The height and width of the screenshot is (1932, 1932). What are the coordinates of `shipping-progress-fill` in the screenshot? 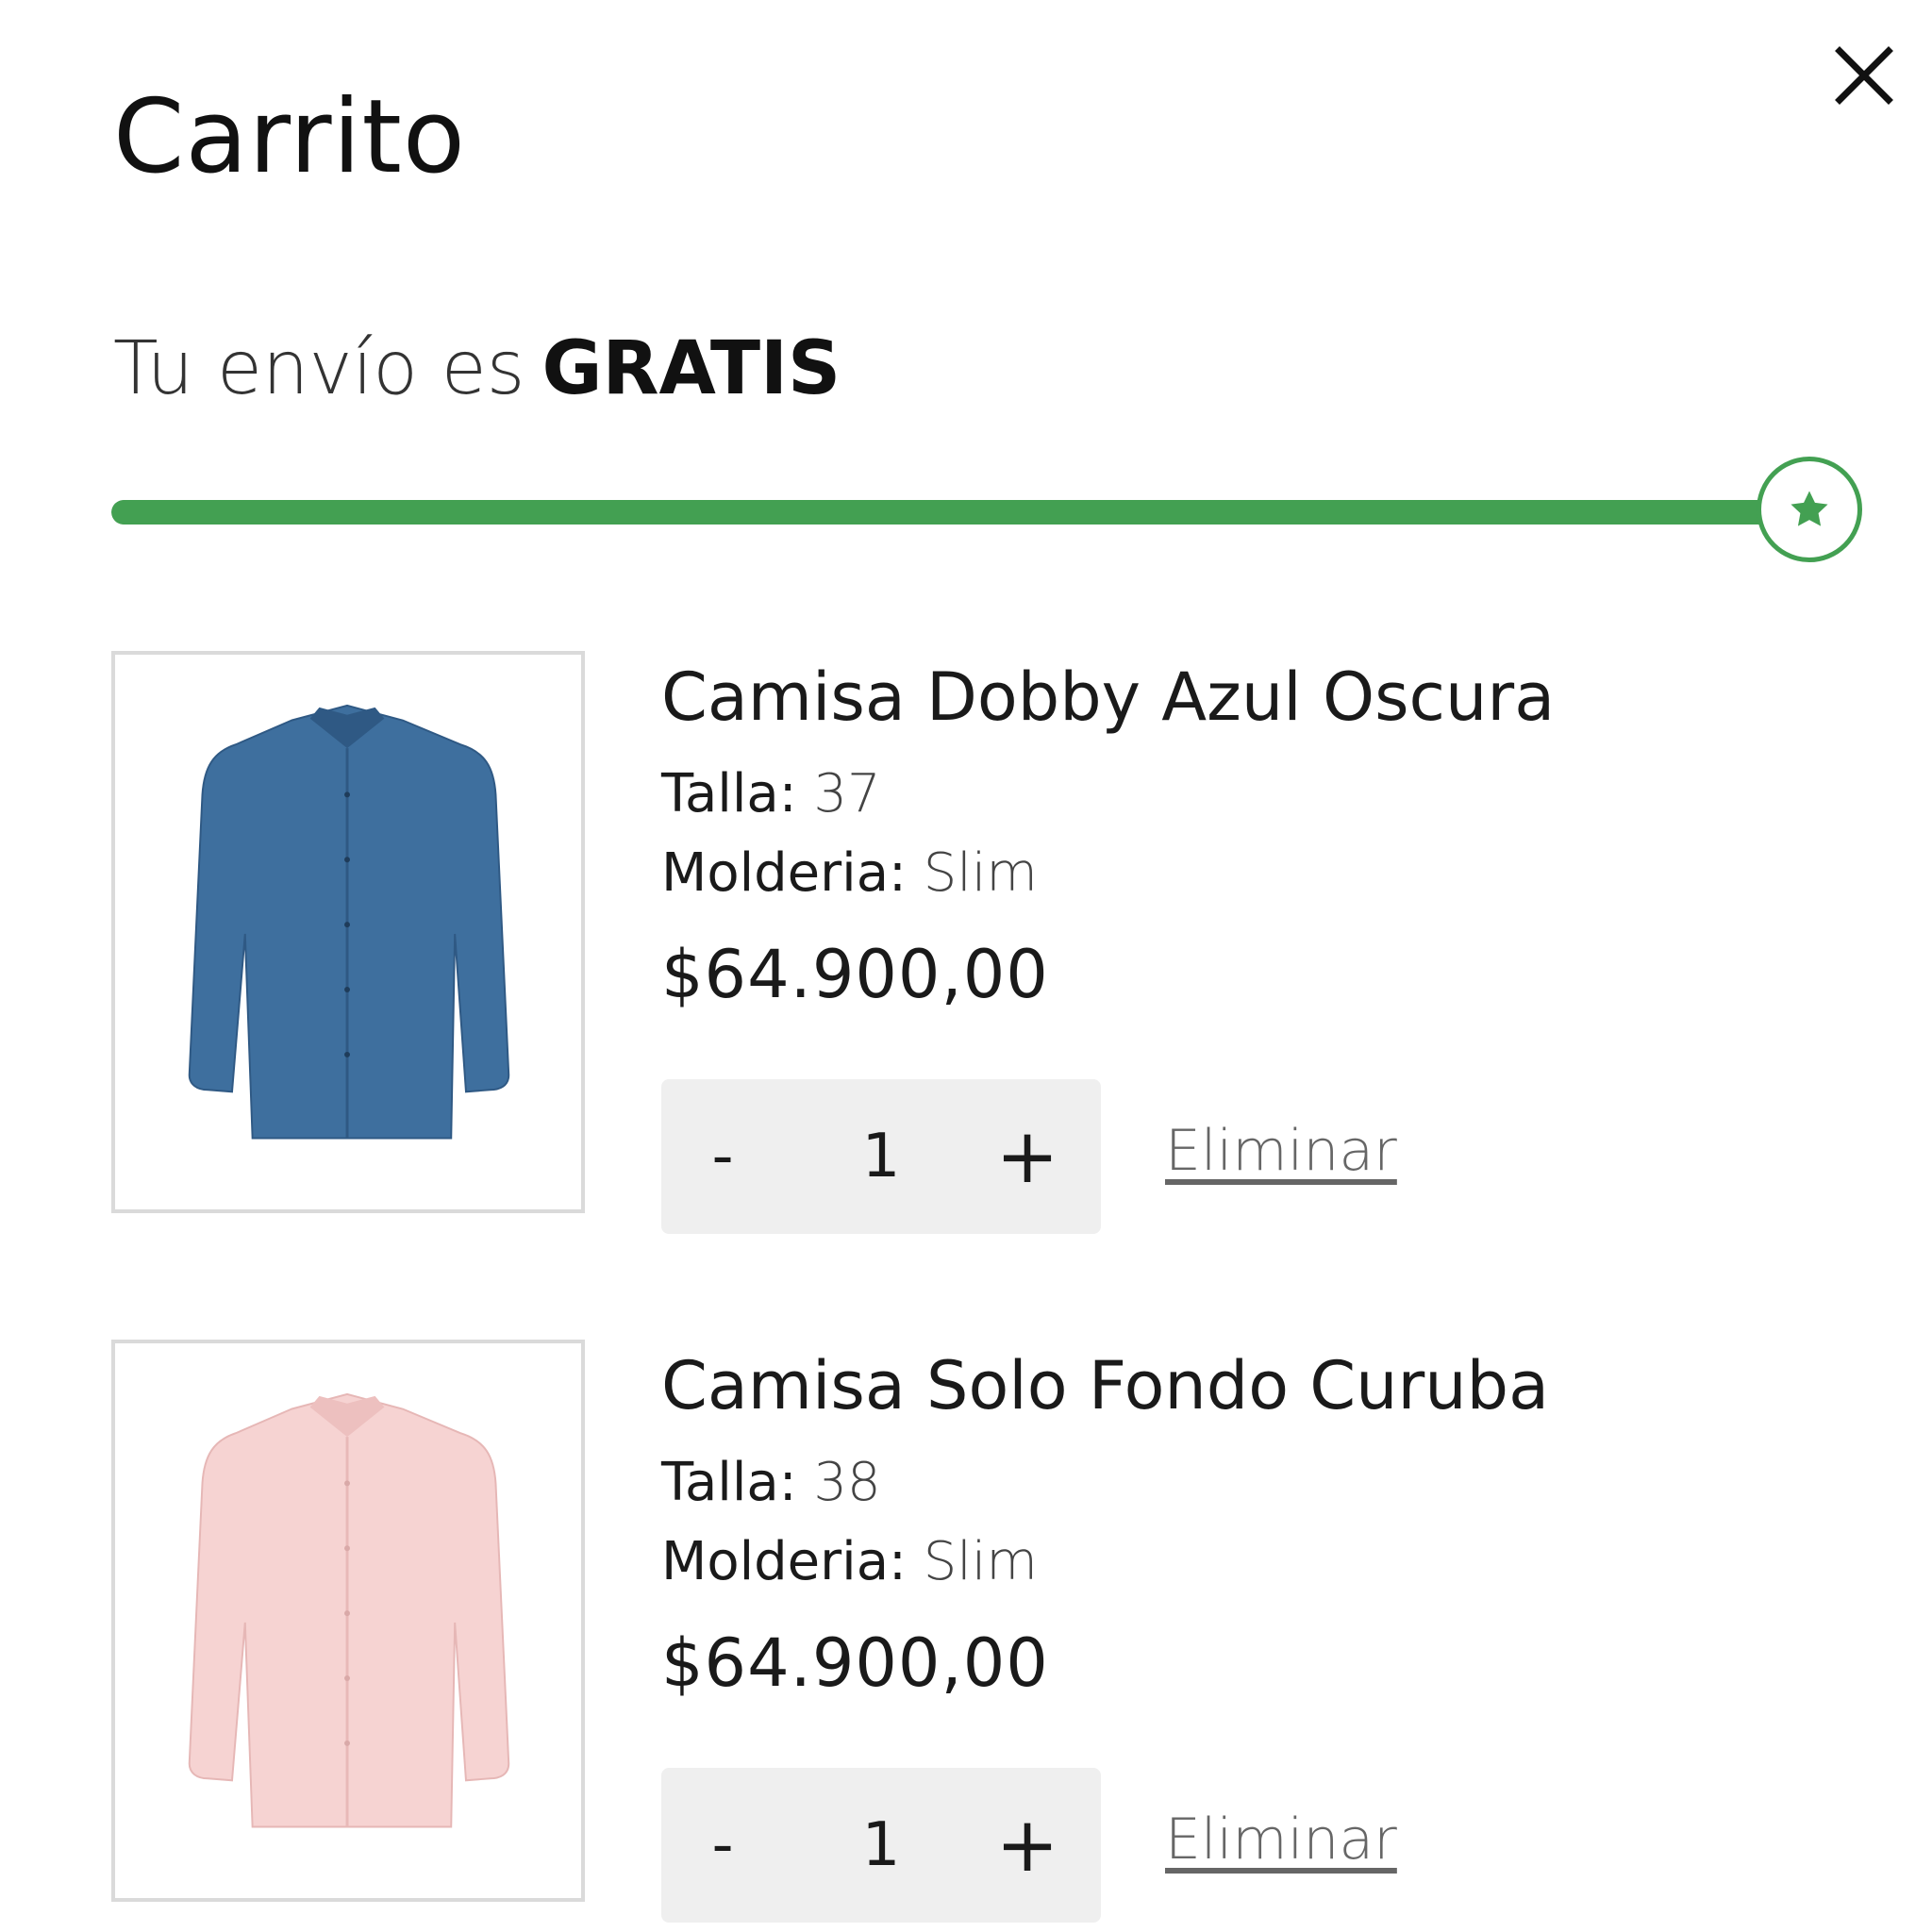 It's located at (951, 512).